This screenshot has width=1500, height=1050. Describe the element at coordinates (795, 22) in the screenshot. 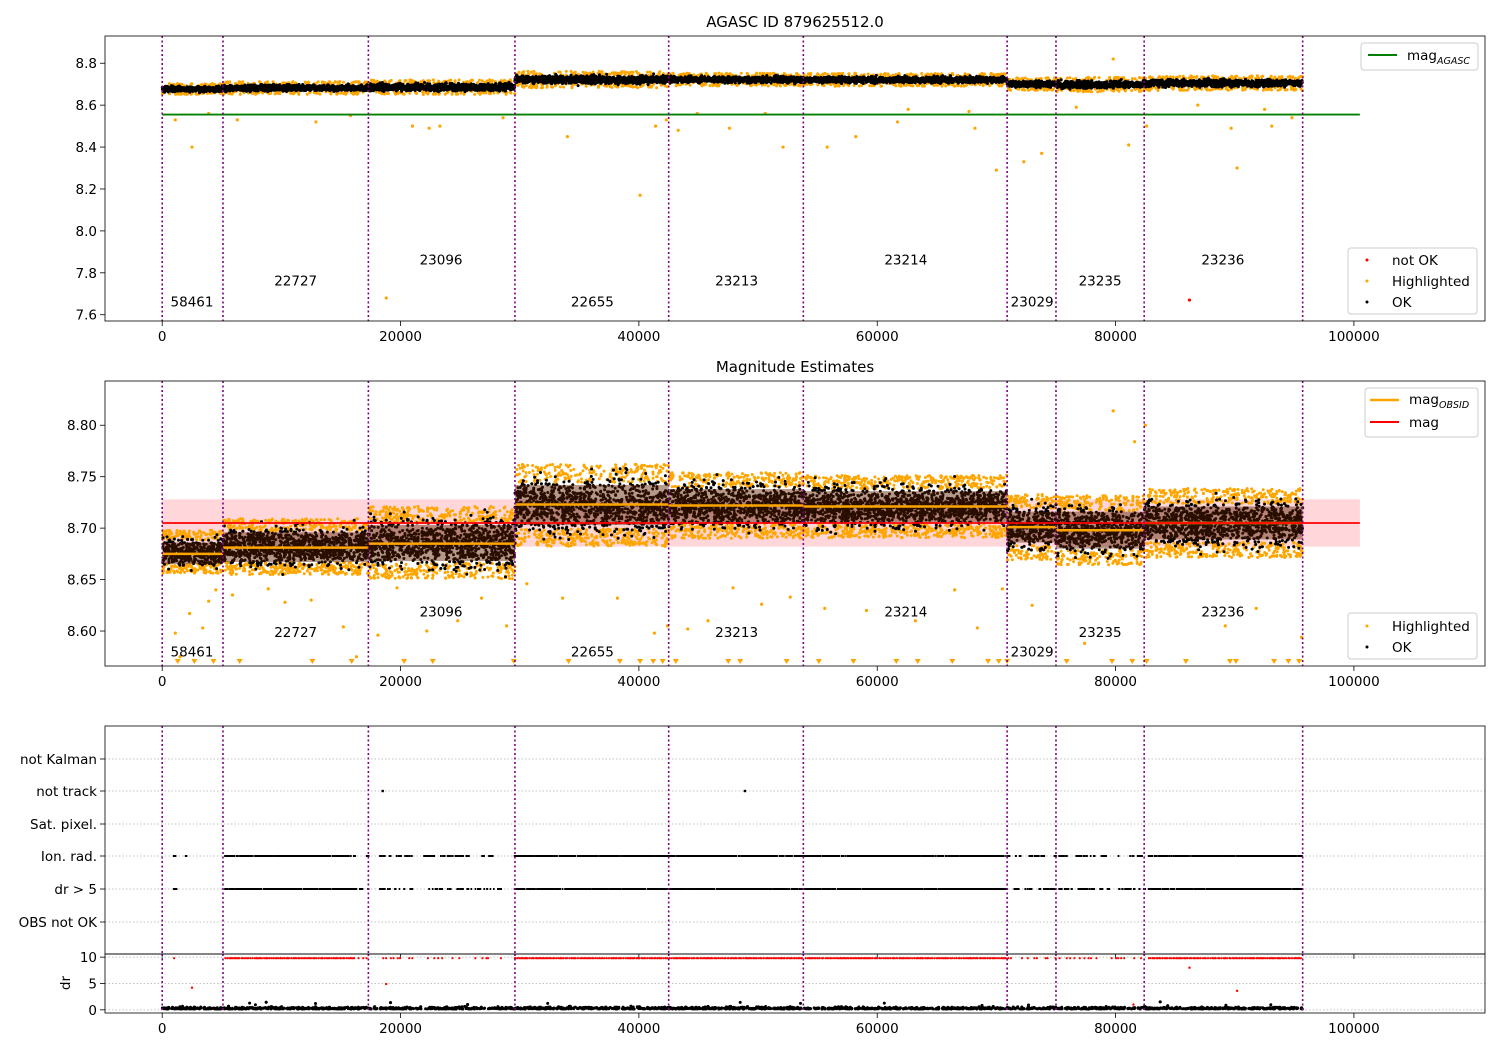

I see `panel1-title: AGASC ID 879625512.0` at that location.